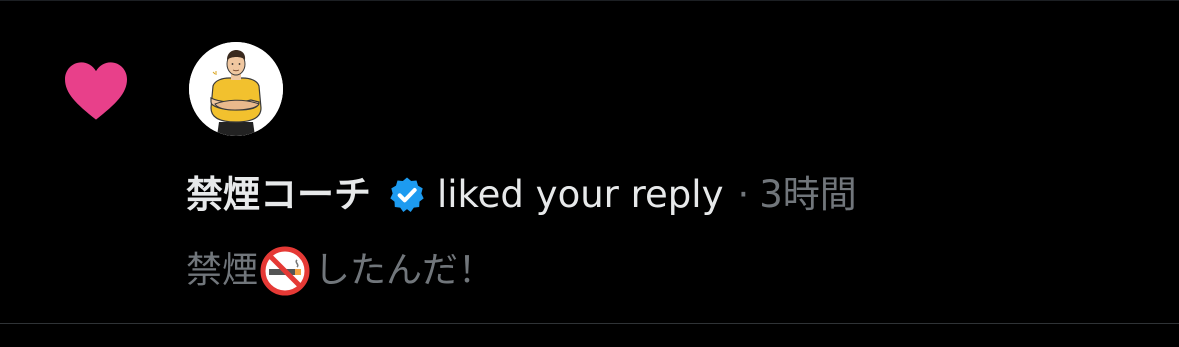 The image size is (1179, 347). What do you see at coordinates (285, 271) in the screenshot?
I see `no-smoking-icon` at bounding box center [285, 271].